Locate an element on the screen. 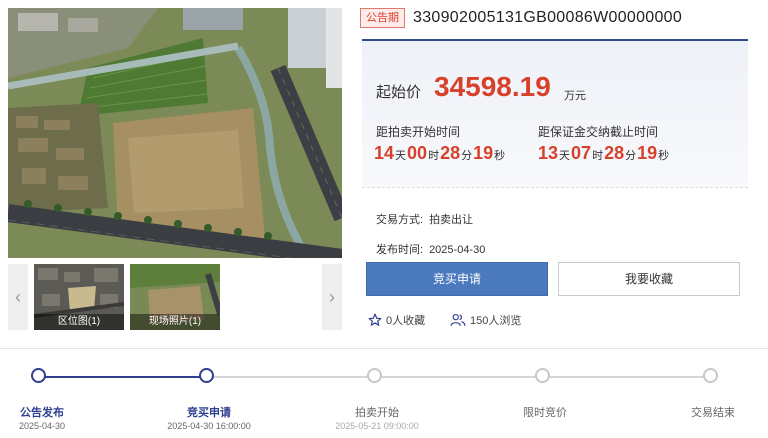  views-text: 150人浏览 is located at coordinates (496, 321).